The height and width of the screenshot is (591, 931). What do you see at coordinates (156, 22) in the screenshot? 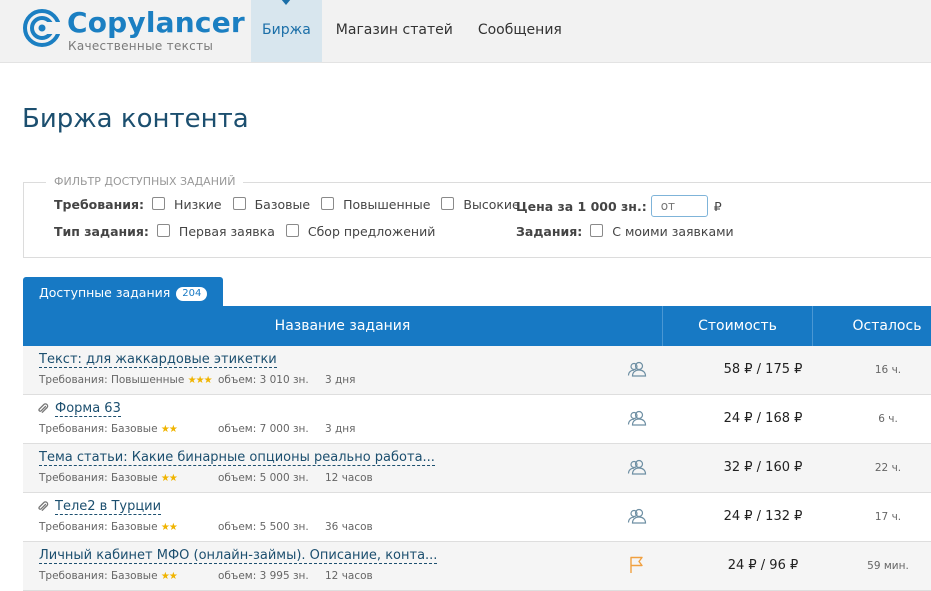
I see `logo-name: Copylancer` at bounding box center [156, 22].